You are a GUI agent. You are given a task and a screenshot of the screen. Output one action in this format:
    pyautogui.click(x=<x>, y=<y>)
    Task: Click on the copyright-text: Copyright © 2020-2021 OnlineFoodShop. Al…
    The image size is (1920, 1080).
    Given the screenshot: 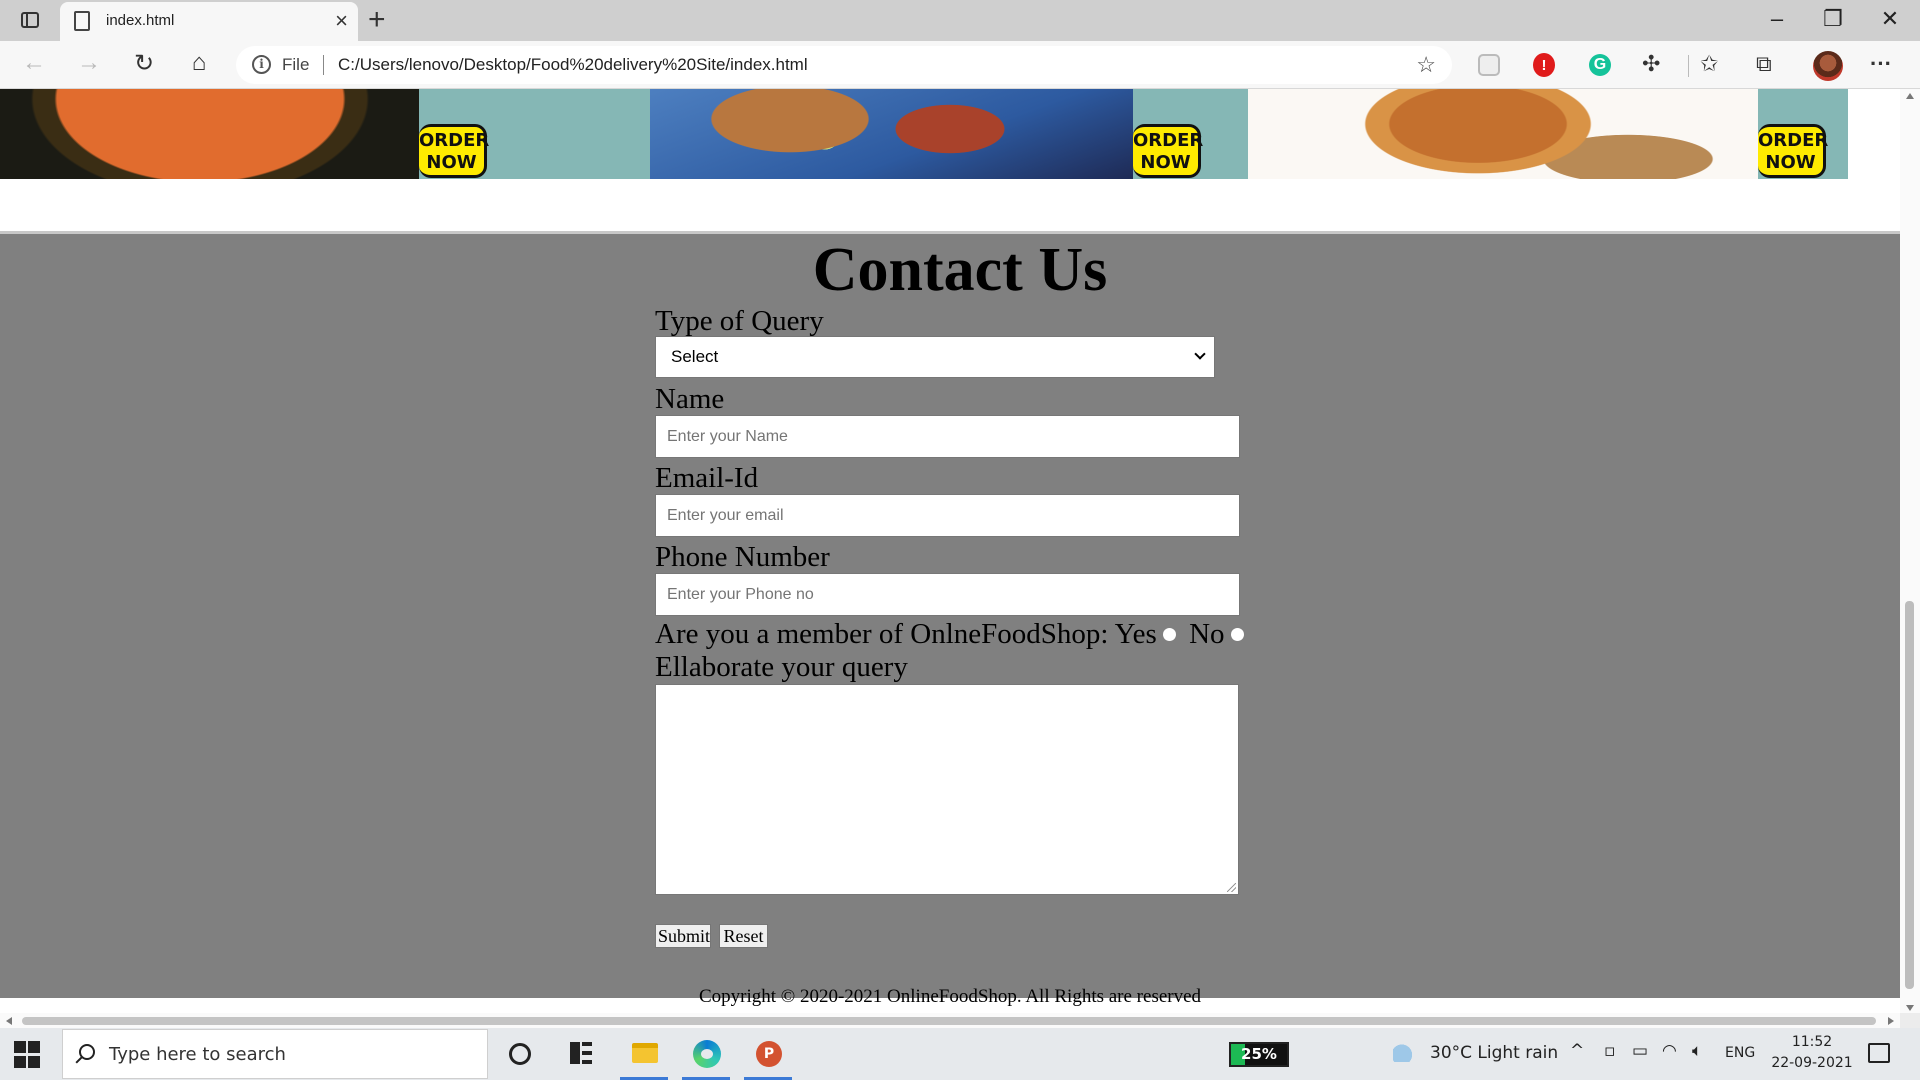 What is the action you would take?
    pyautogui.click(x=950, y=996)
    